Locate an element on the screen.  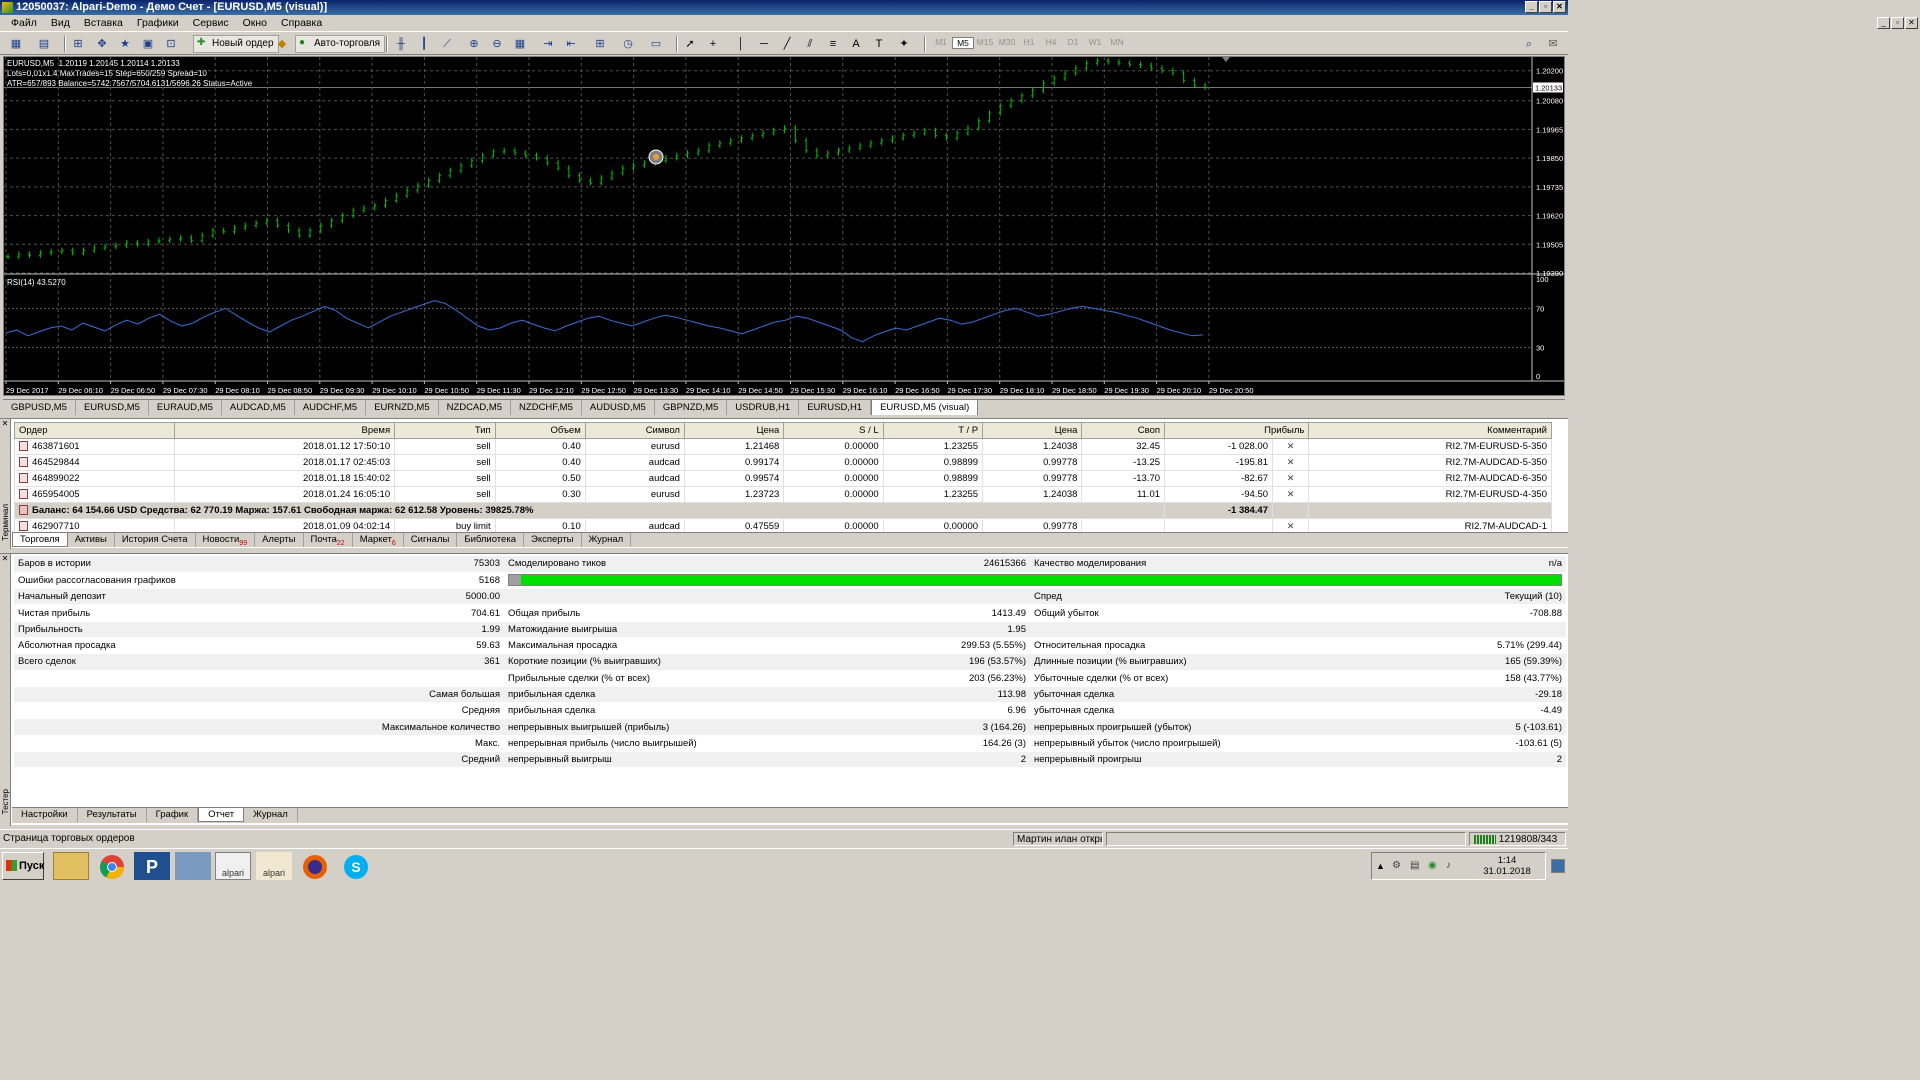
zoom-in-icon: ⊕ is located at coordinates (474, 44).